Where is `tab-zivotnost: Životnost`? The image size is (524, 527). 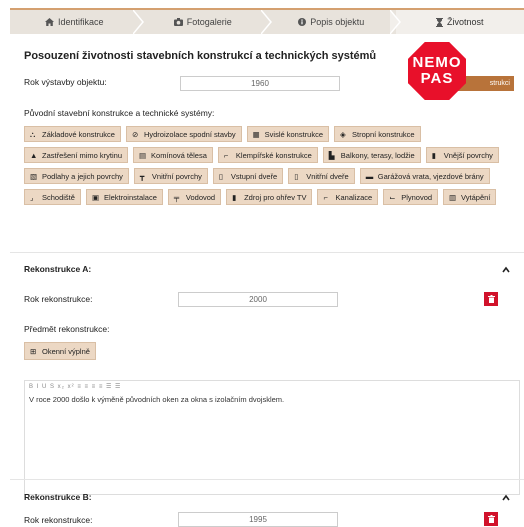
tab-zivotnost: Životnost is located at coordinates (459, 22).